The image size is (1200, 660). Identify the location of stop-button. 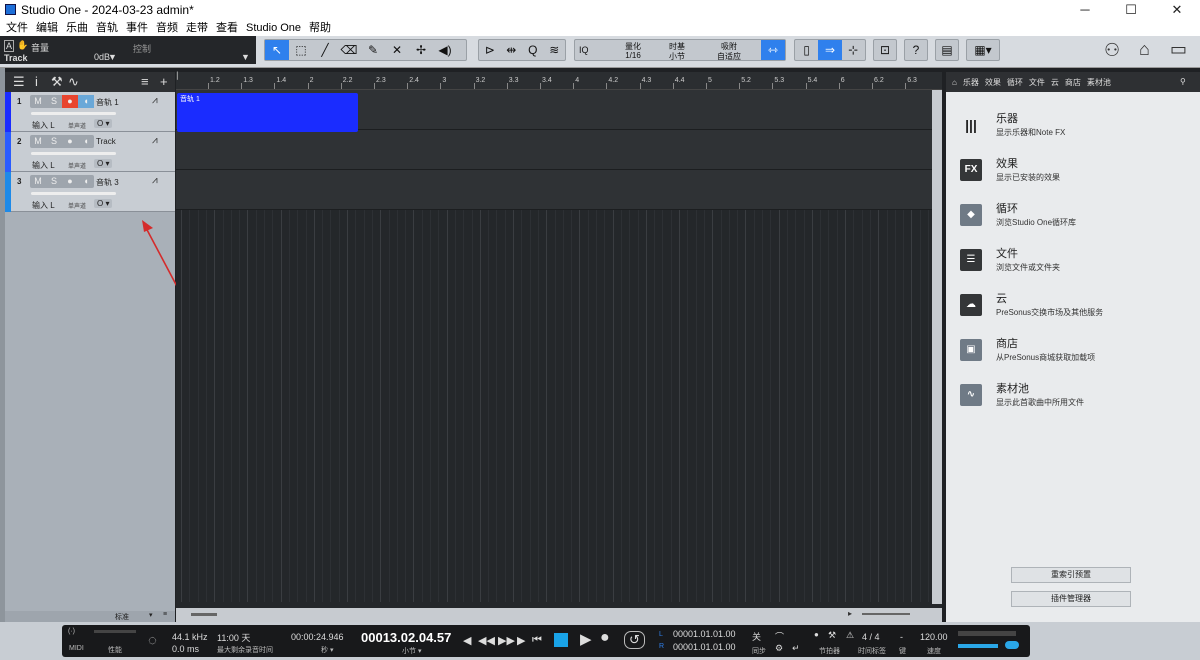
(561, 640).